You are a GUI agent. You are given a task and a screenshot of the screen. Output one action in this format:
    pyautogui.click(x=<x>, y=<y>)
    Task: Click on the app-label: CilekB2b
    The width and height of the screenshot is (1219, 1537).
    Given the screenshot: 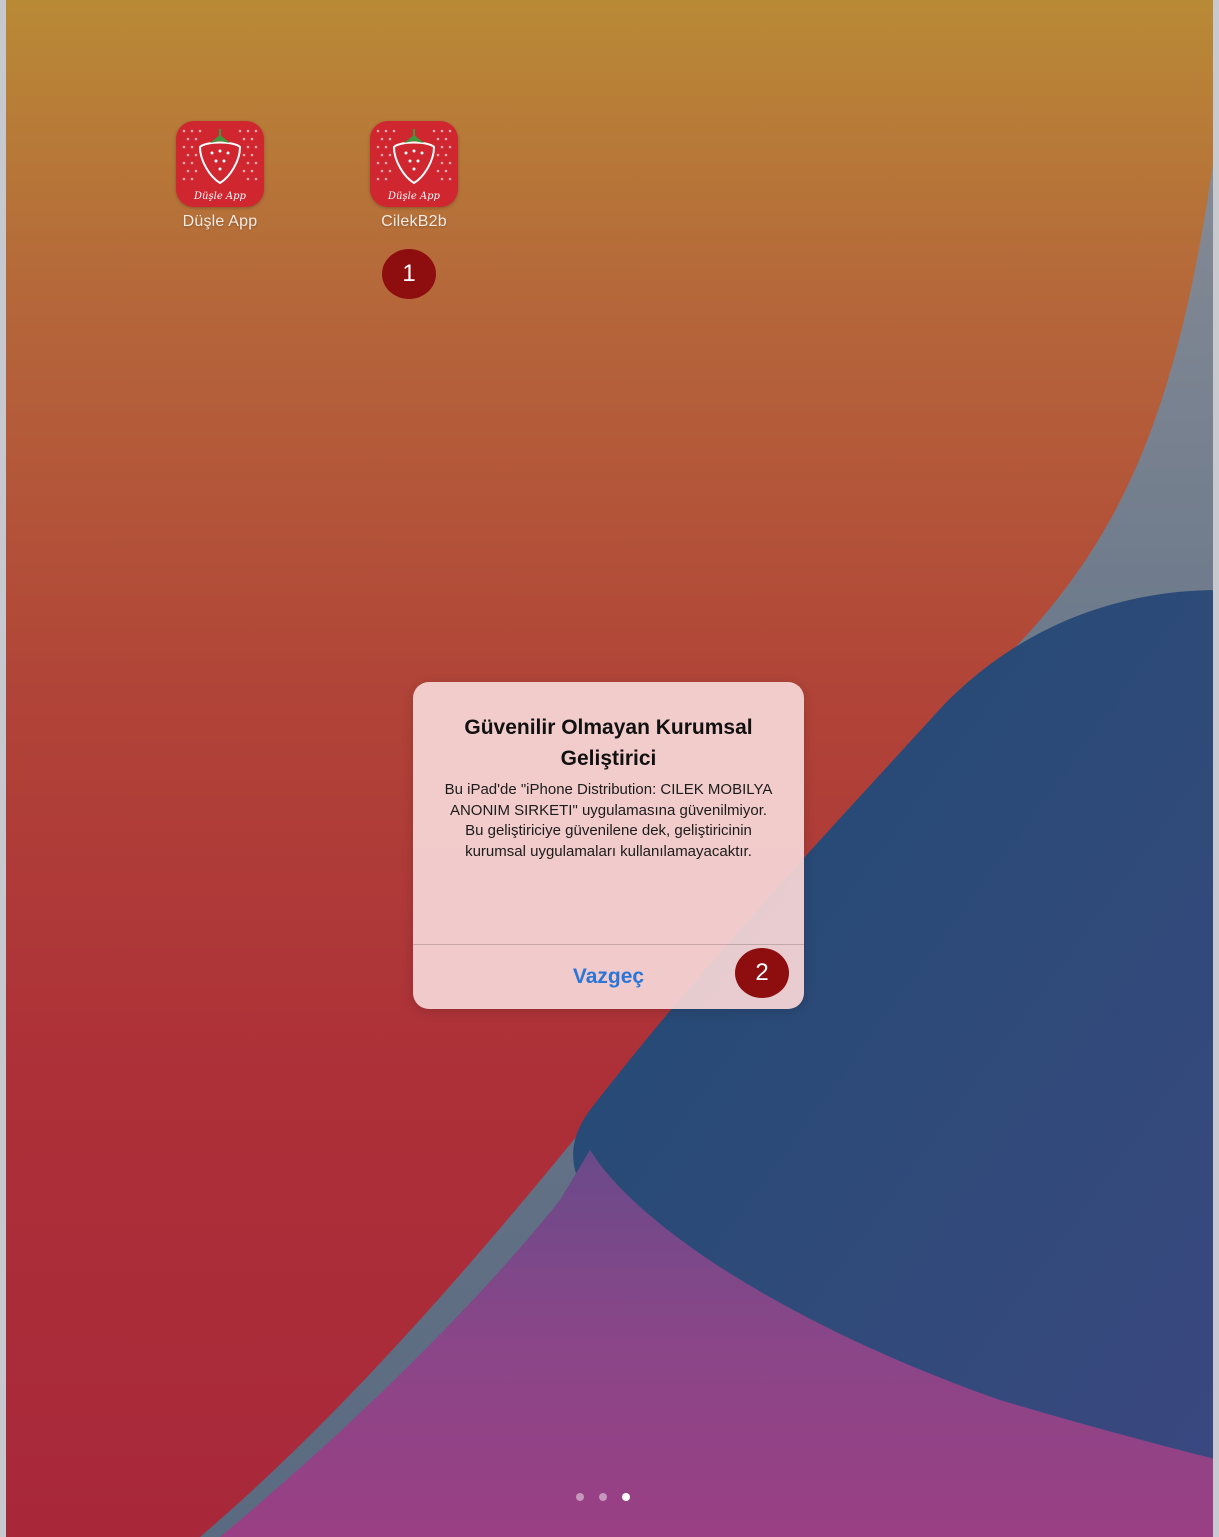 What is the action you would take?
    pyautogui.click(x=414, y=221)
    